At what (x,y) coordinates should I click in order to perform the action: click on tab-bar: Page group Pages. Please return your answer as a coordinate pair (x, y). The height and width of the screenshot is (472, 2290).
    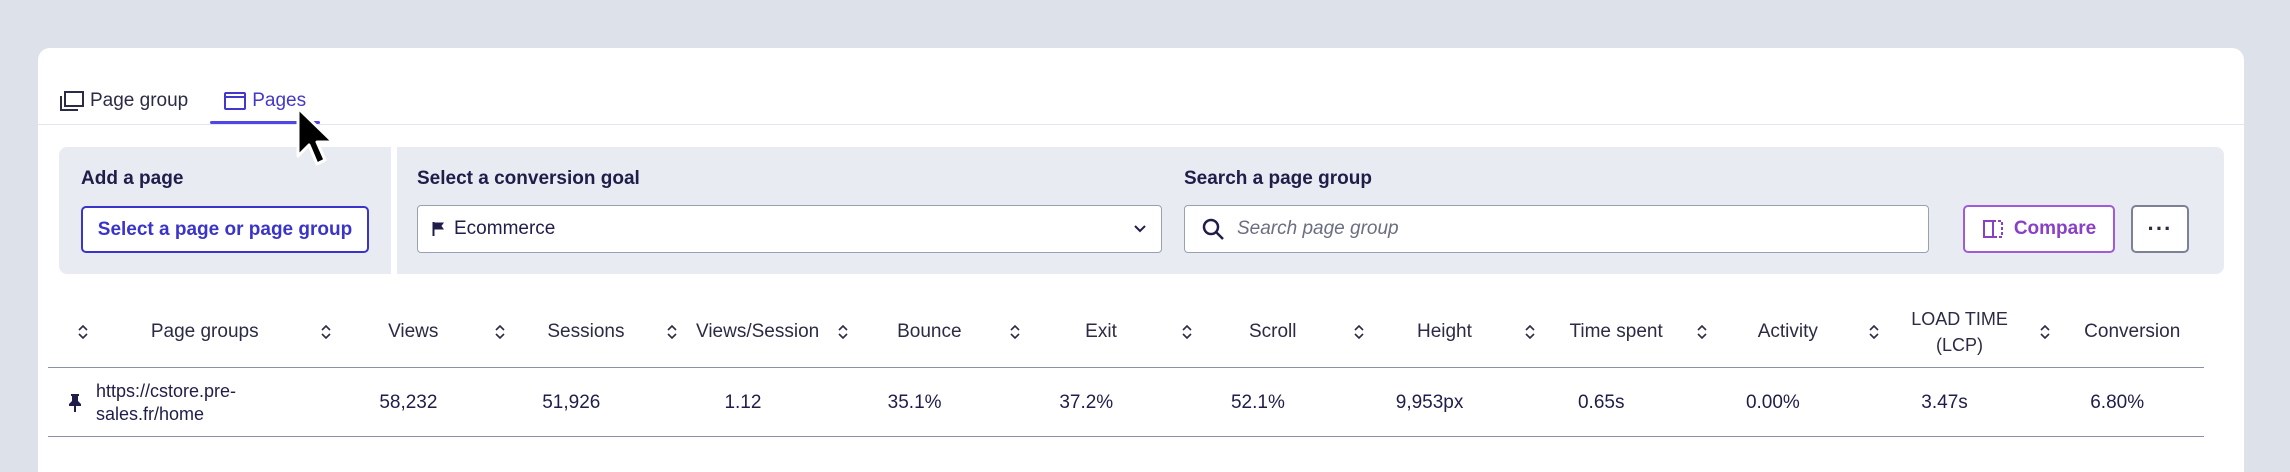
    Looking at the image, I should click on (194, 101).